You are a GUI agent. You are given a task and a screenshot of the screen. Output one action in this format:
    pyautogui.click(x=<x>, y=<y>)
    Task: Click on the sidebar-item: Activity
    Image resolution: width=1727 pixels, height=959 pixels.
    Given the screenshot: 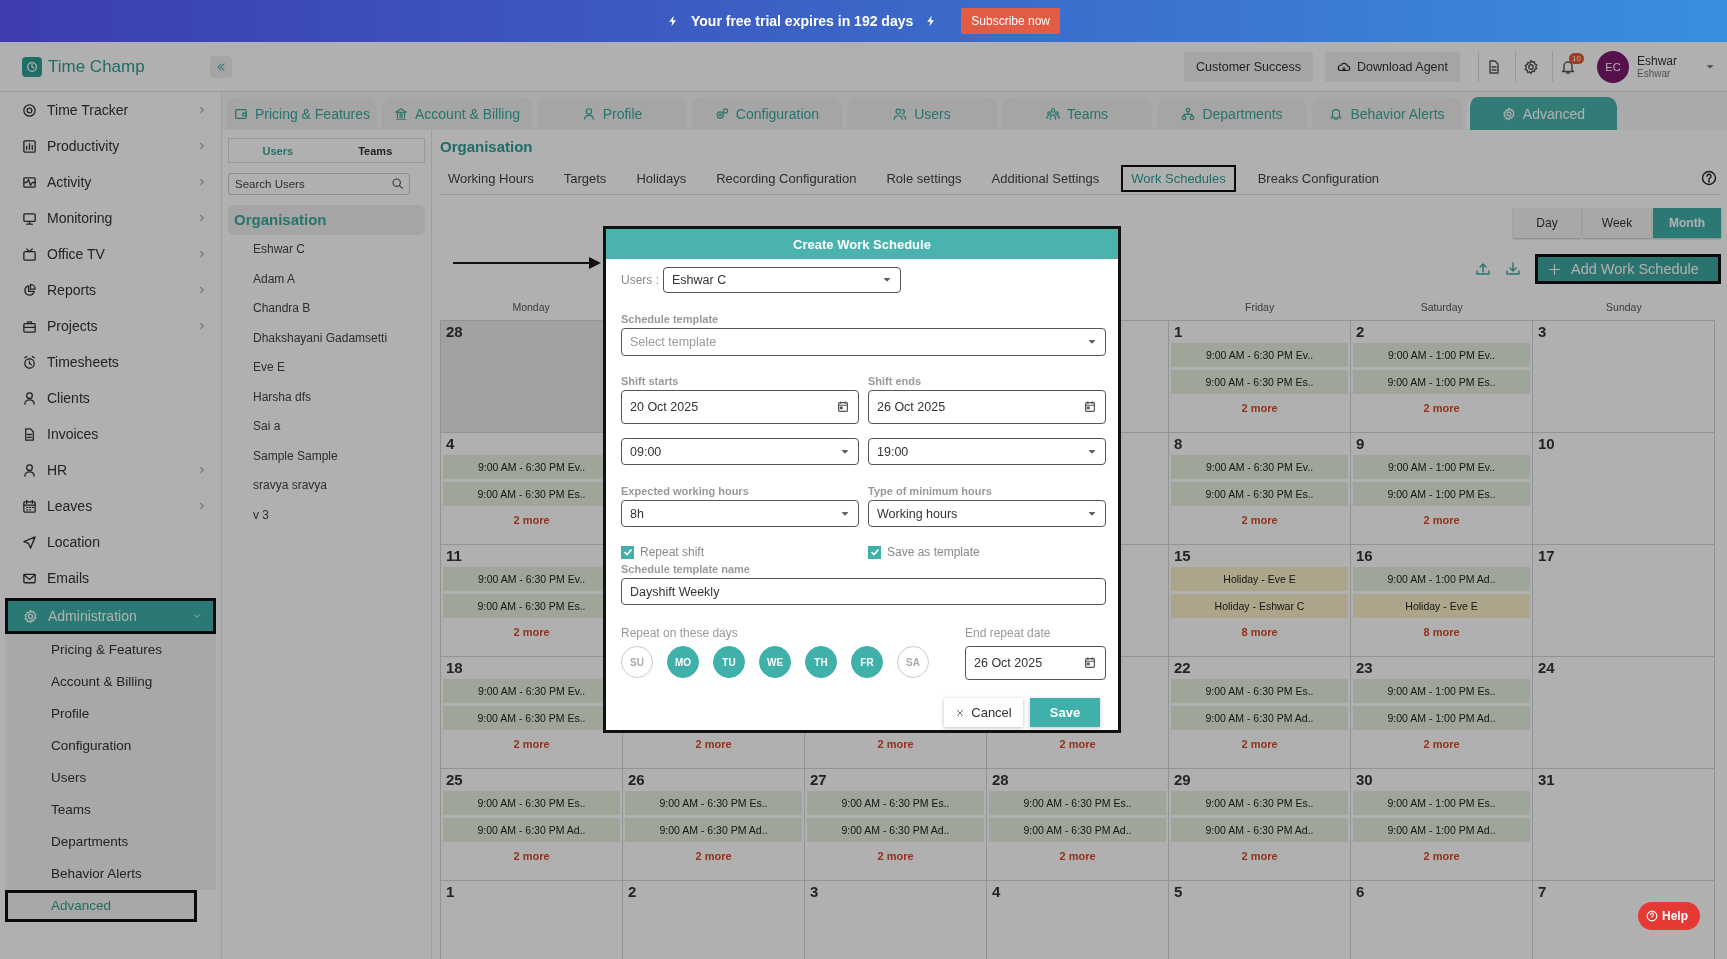 What is the action you would take?
    pyautogui.click(x=110, y=182)
    